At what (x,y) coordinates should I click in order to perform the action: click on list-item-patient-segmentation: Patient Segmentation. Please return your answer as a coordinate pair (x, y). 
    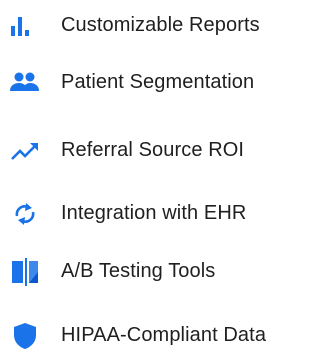
    Looking at the image, I should click on (152, 82).